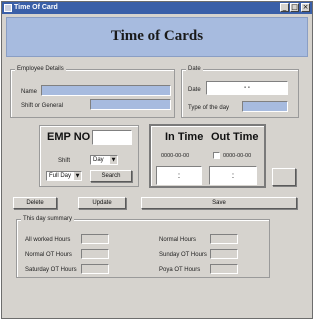 The image size is (320, 320). I want to click on out-date-checkbox, so click(216, 155).